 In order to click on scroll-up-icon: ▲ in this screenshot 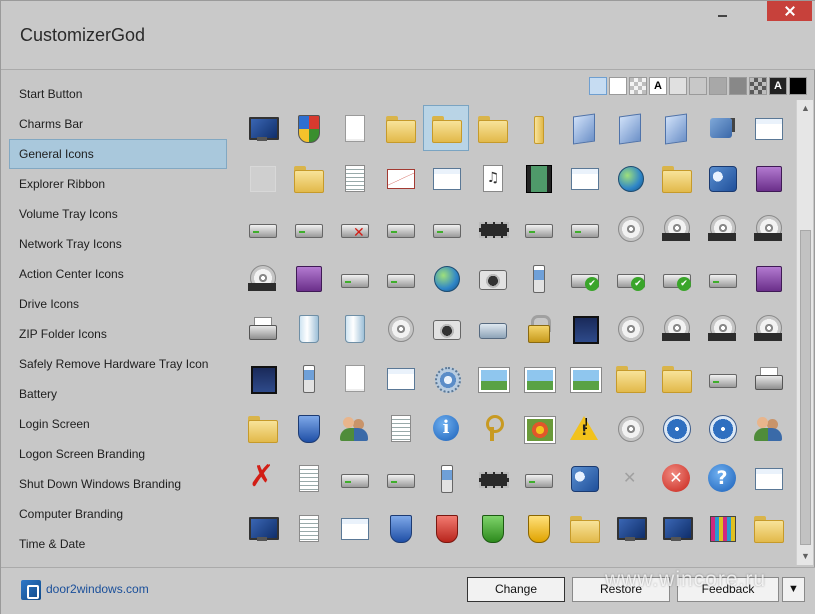, I will do `click(805, 108)`.